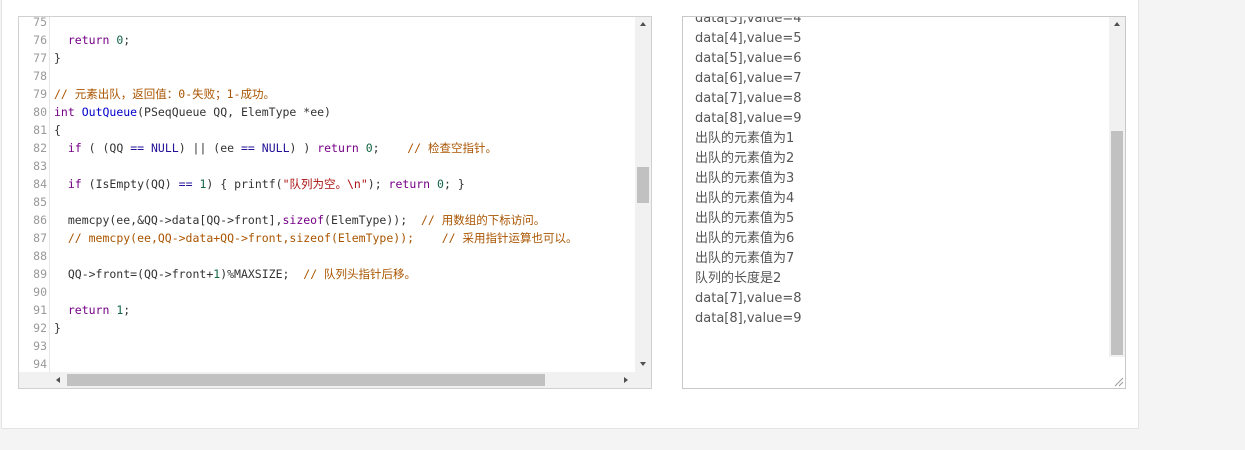 The width and height of the screenshot is (1245, 450). Describe the element at coordinates (745, 158) in the screenshot. I see `output-line: 出队的元素值为2` at that location.